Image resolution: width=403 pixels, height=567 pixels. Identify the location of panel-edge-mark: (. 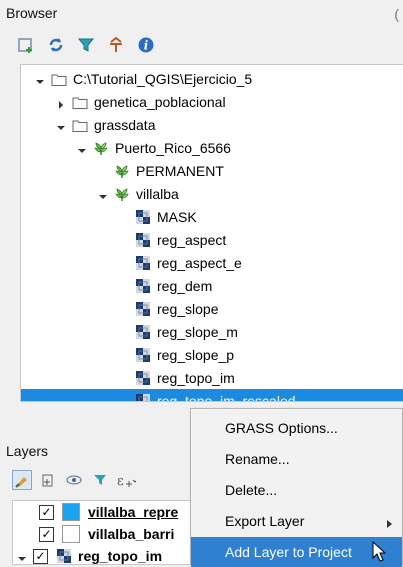
(396, 14).